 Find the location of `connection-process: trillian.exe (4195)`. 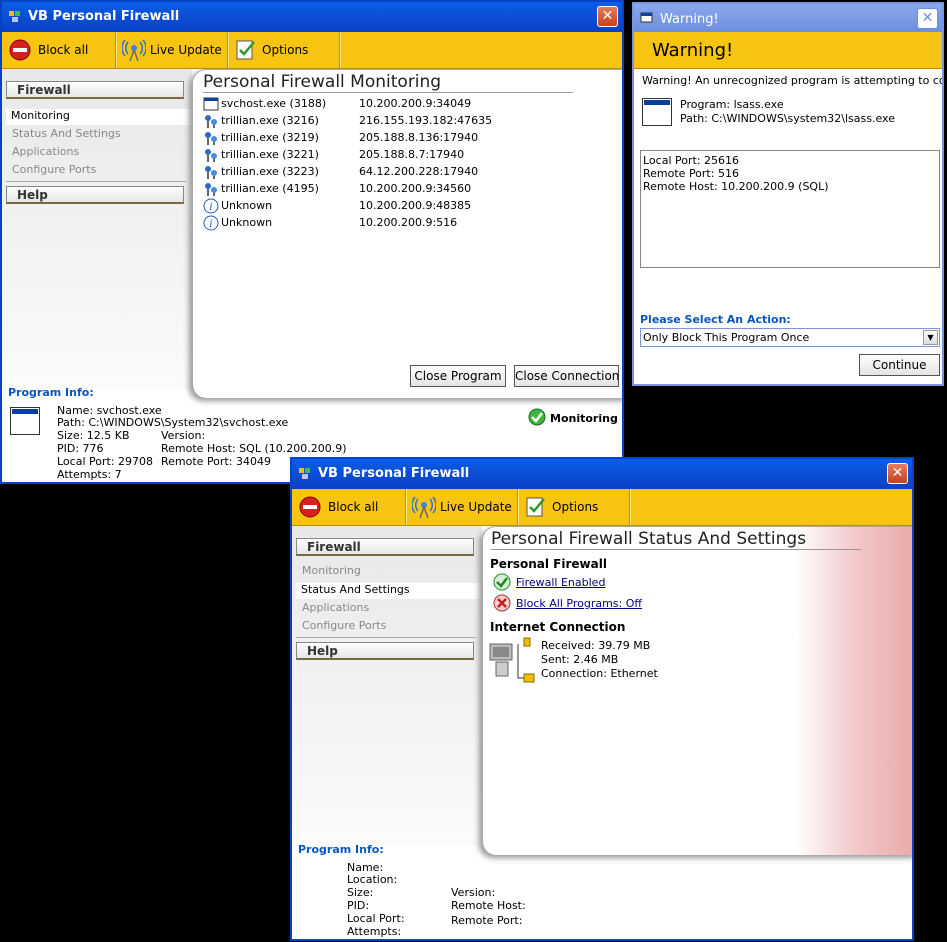

connection-process: trillian.exe (4195) is located at coordinates (270, 188).